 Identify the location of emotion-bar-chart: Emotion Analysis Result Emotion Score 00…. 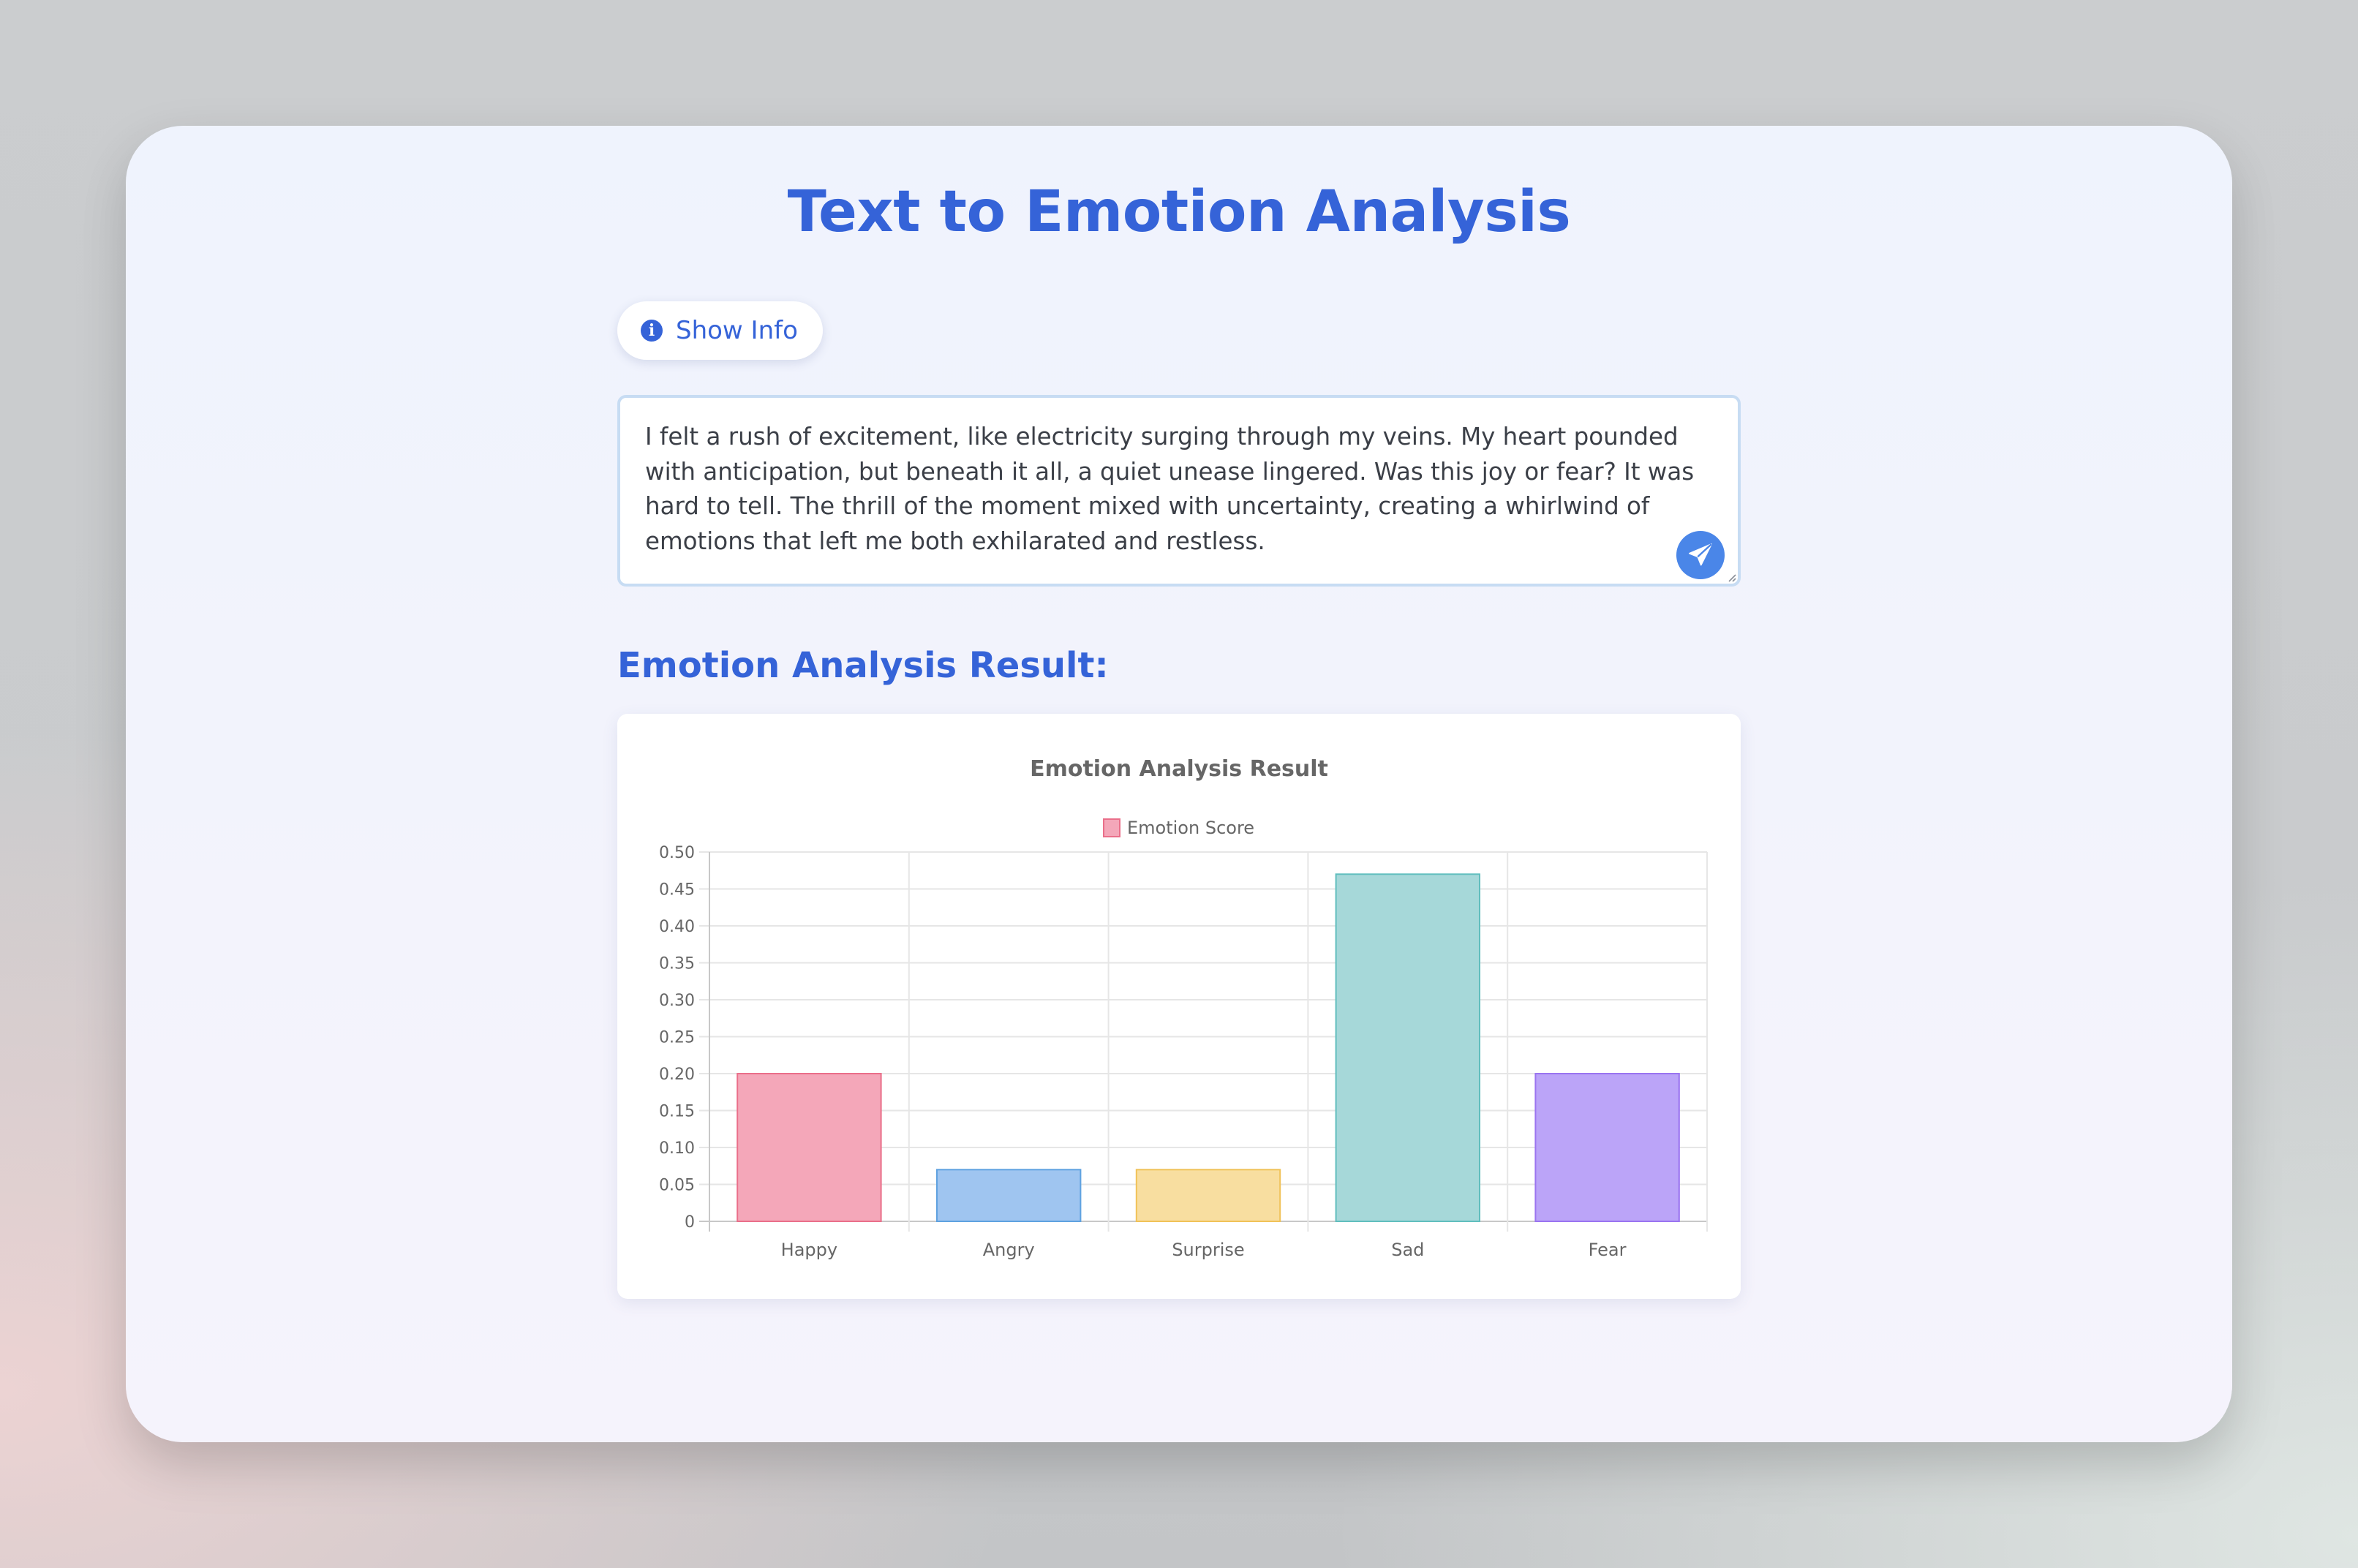
(1183, 1008).